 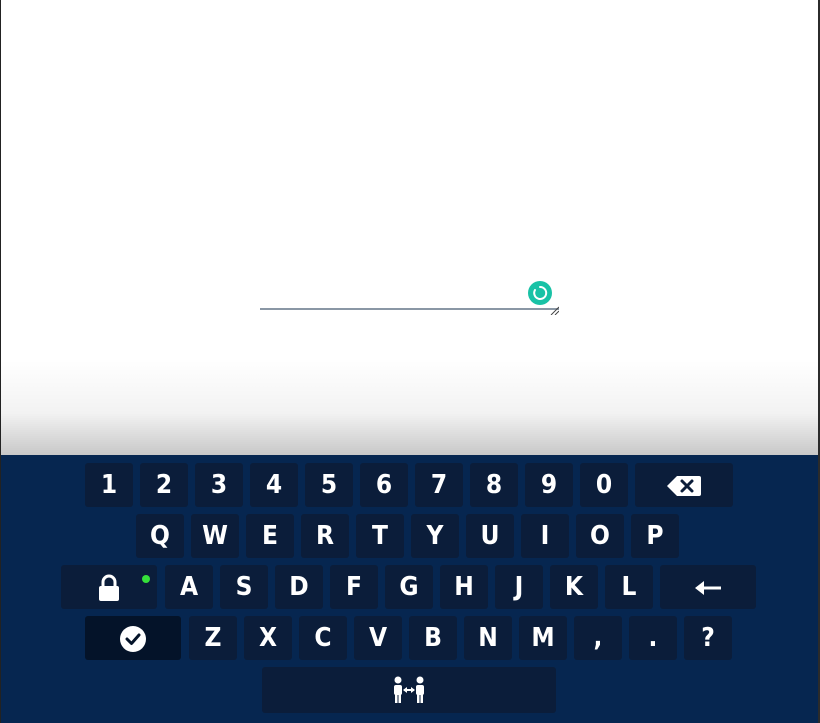 I want to click on text-input-area, so click(x=409, y=293).